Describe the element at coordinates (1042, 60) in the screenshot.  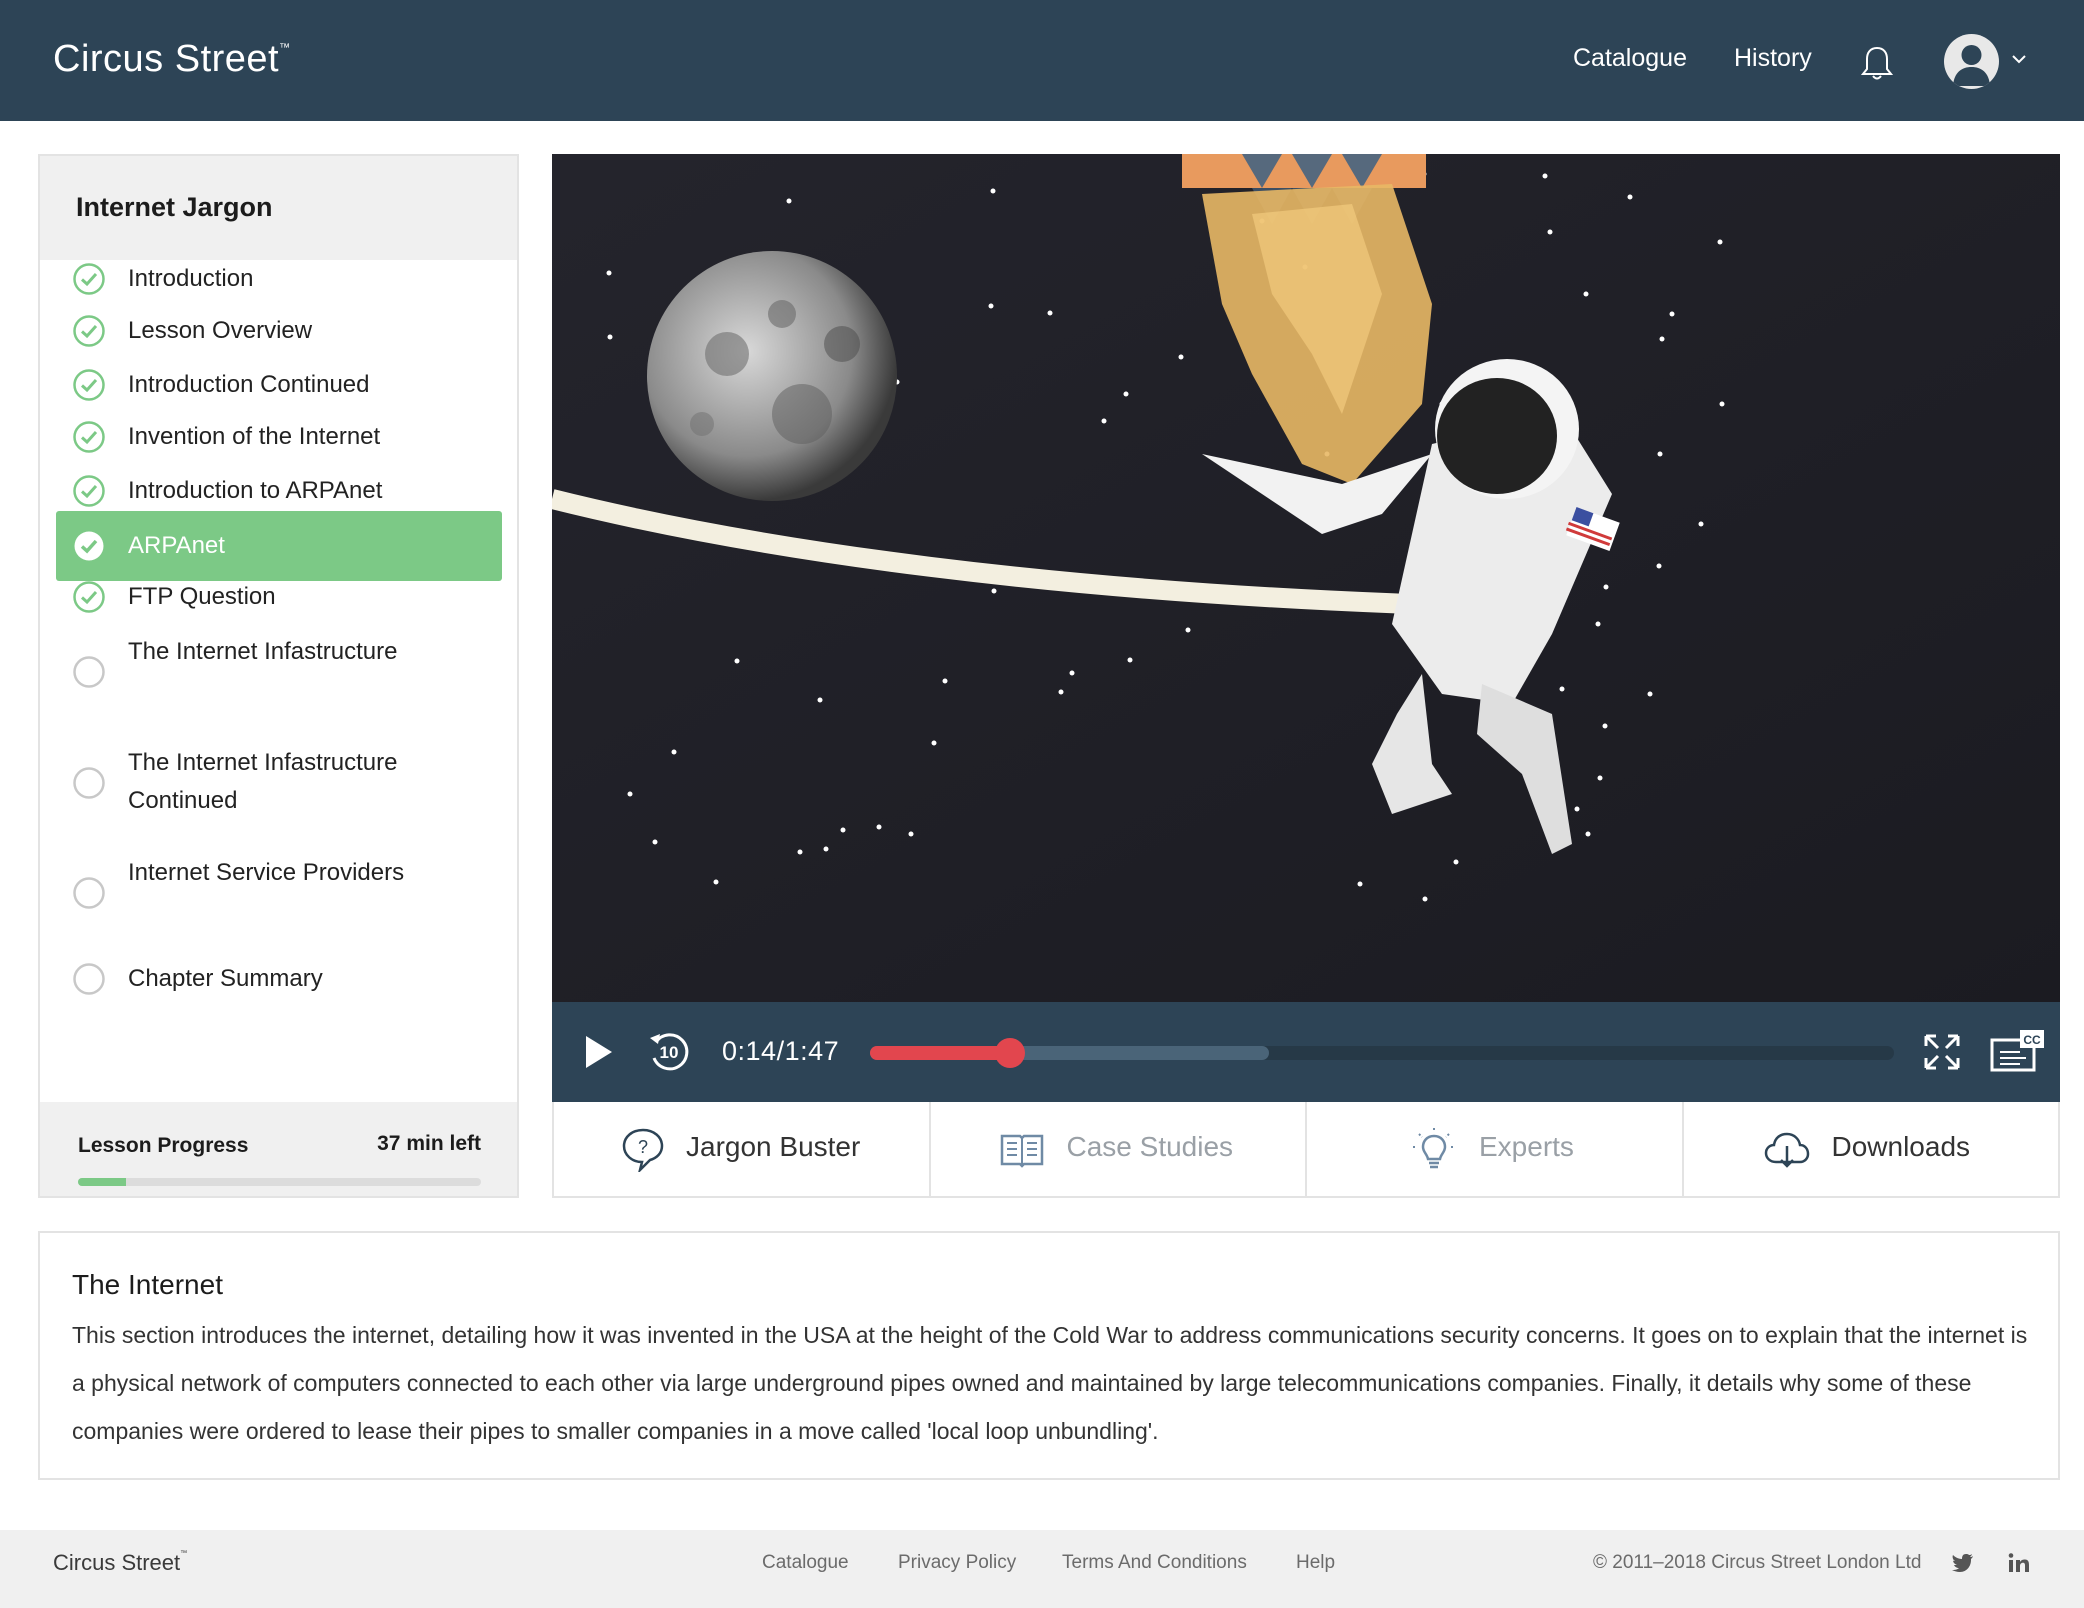
I see `top-header: Circus Street™ Catalogue History` at that location.